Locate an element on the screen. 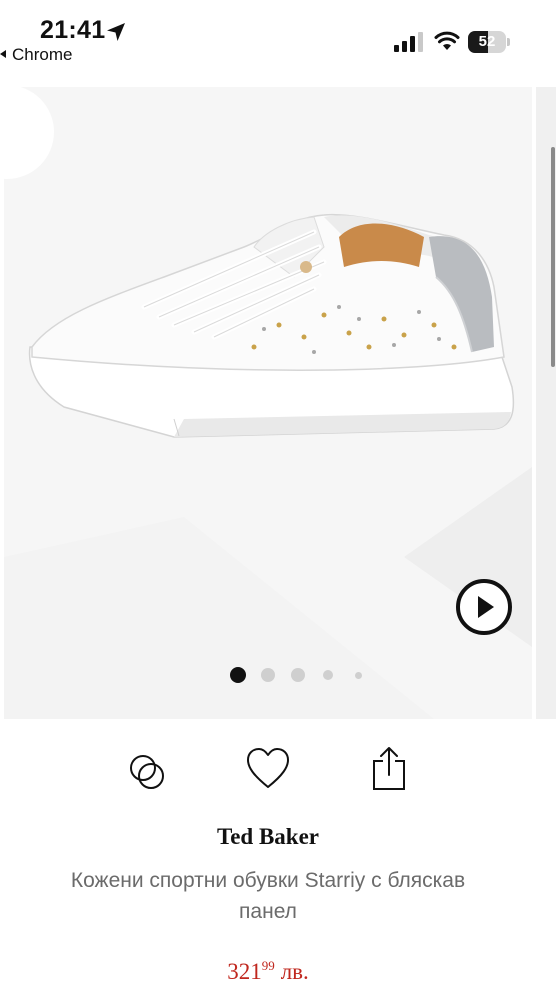 The image size is (556, 999). wifi-icon is located at coordinates (447, 40).